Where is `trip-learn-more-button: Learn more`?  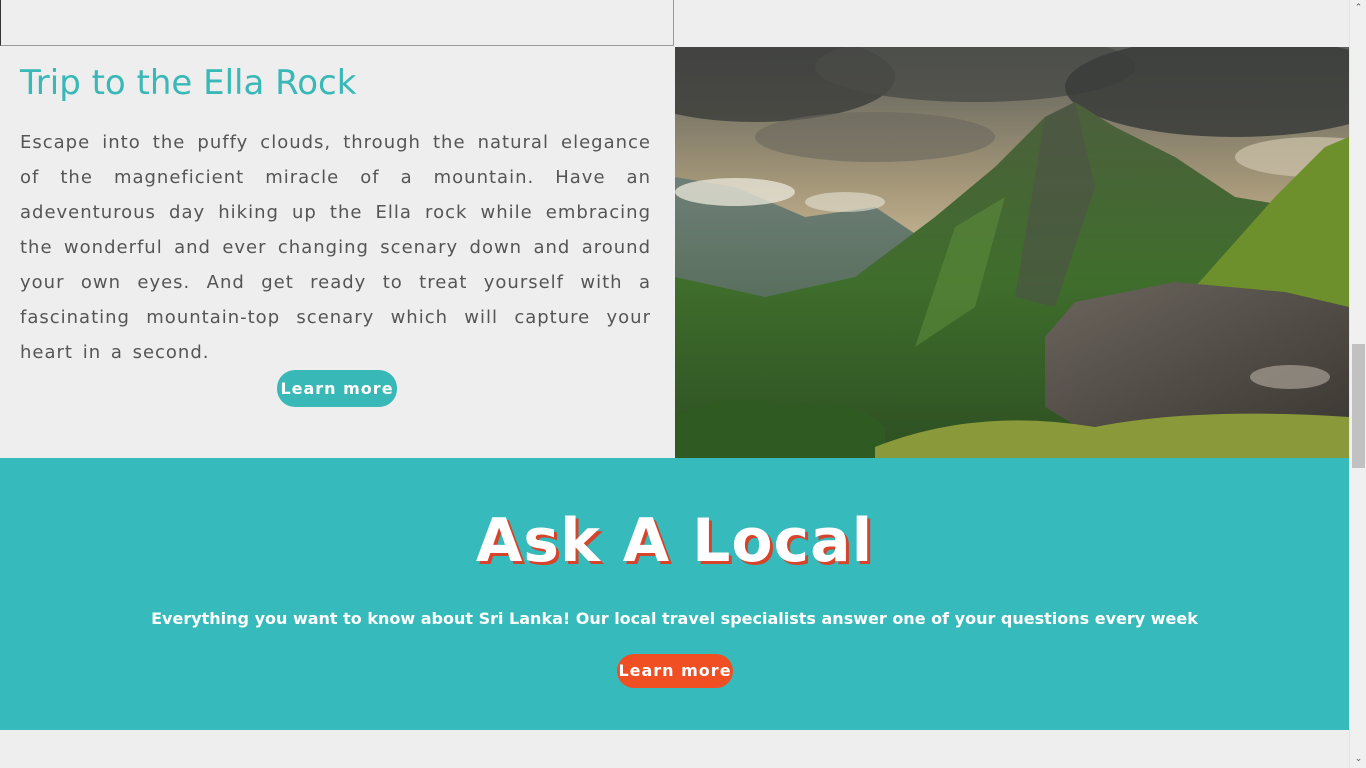 trip-learn-more-button: Learn more is located at coordinates (337, 388).